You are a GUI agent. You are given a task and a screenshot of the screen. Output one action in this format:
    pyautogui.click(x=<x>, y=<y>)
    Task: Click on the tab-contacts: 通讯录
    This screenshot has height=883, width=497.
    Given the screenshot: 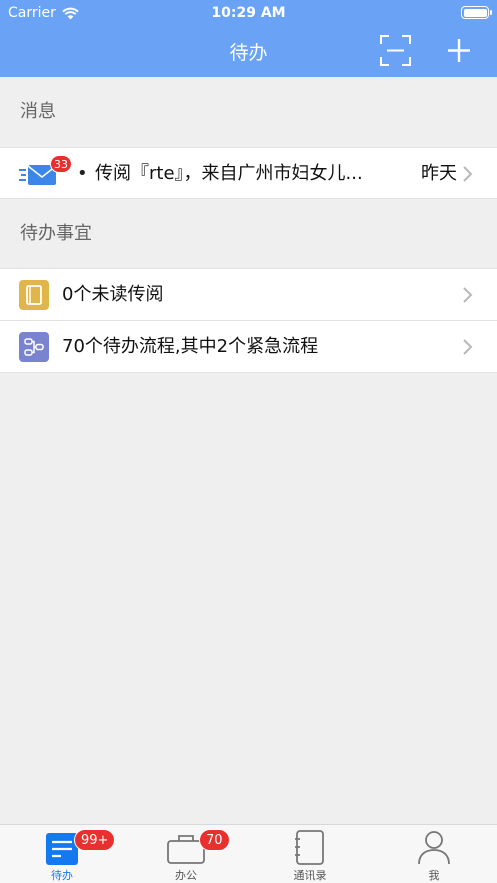 What is the action you would take?
    pyautogui.click(x=310, y=854)
    